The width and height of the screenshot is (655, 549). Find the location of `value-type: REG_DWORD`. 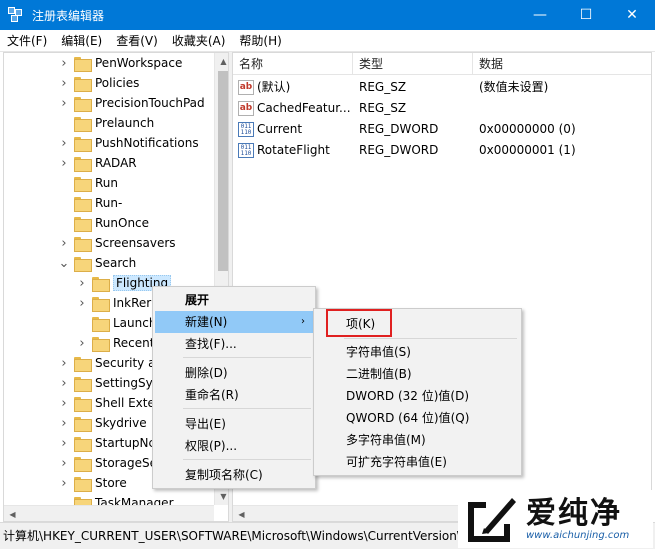

value-type: REG_DWORD is located at coordinates (399, 129).